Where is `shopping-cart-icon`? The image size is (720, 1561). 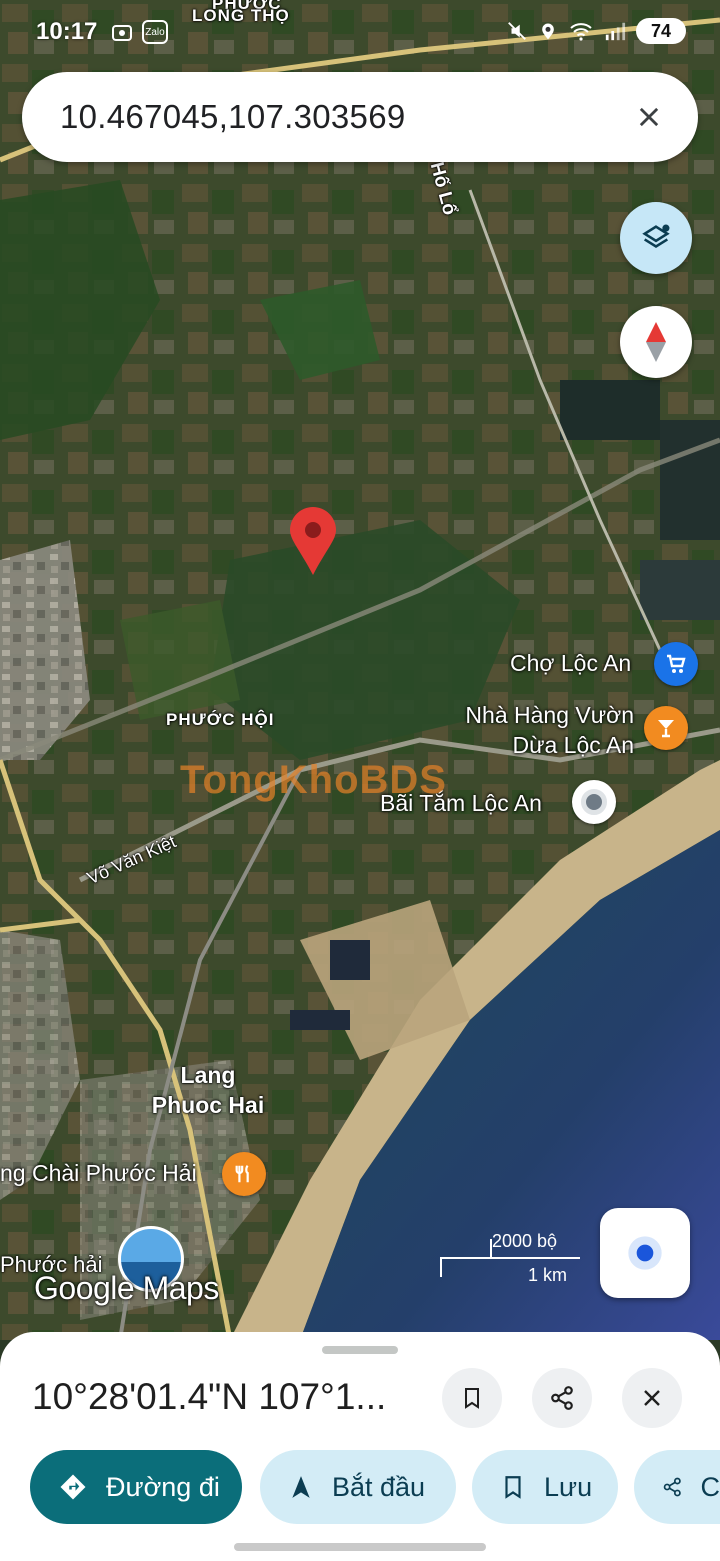 shopping-cart-icon is located at coordinates (676, 664).